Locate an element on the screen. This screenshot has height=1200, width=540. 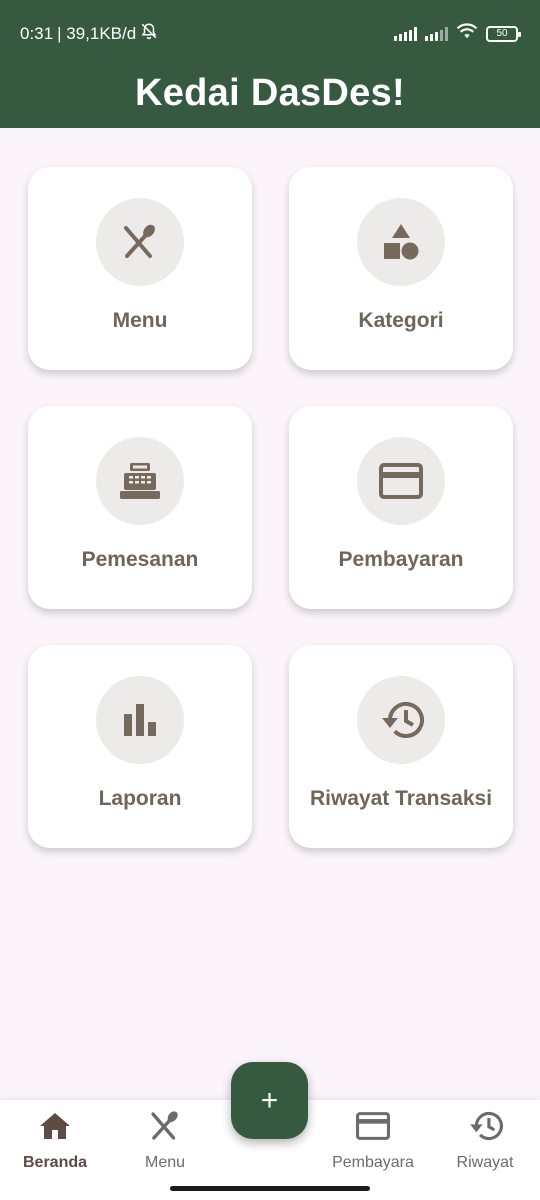
status-bar: 0:31 | 39,1KB/d 50 is located at coordinates (270, 29).